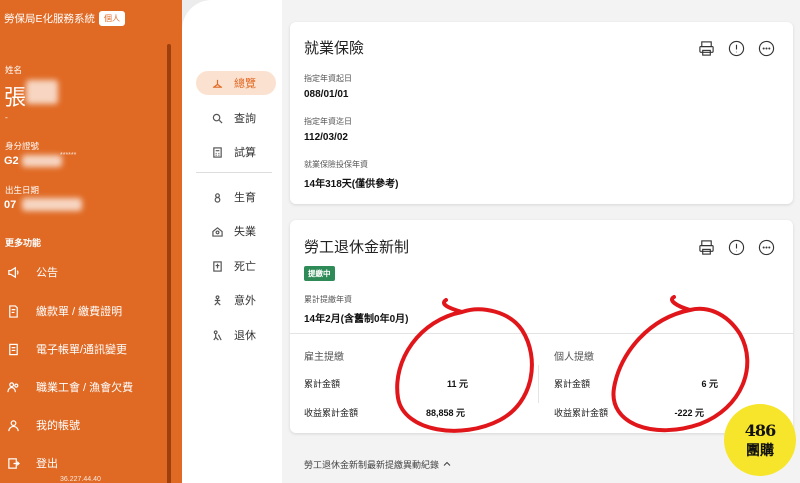 The image size is (800, 483). What do you see at coordinates (15, 97) in the screenshot?
I see `name-value: 張` at bounding box center [15, 97].